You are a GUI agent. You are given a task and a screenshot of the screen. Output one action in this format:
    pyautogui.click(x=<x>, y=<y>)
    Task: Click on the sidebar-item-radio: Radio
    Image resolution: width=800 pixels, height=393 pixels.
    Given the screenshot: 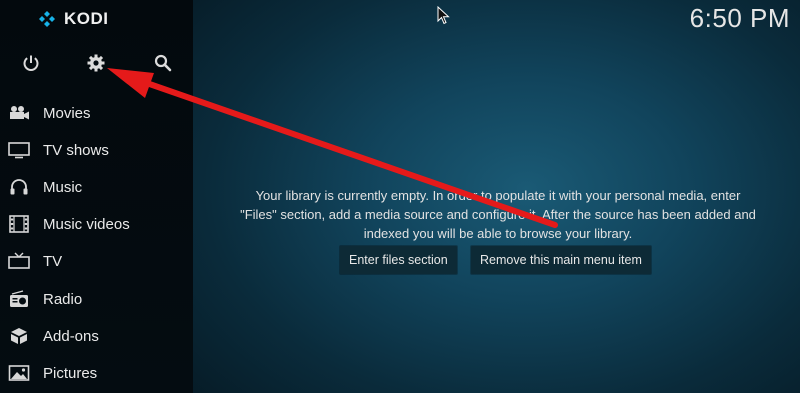 What is the action you would take?
    pyautogui.click(x=96, y=299)
    